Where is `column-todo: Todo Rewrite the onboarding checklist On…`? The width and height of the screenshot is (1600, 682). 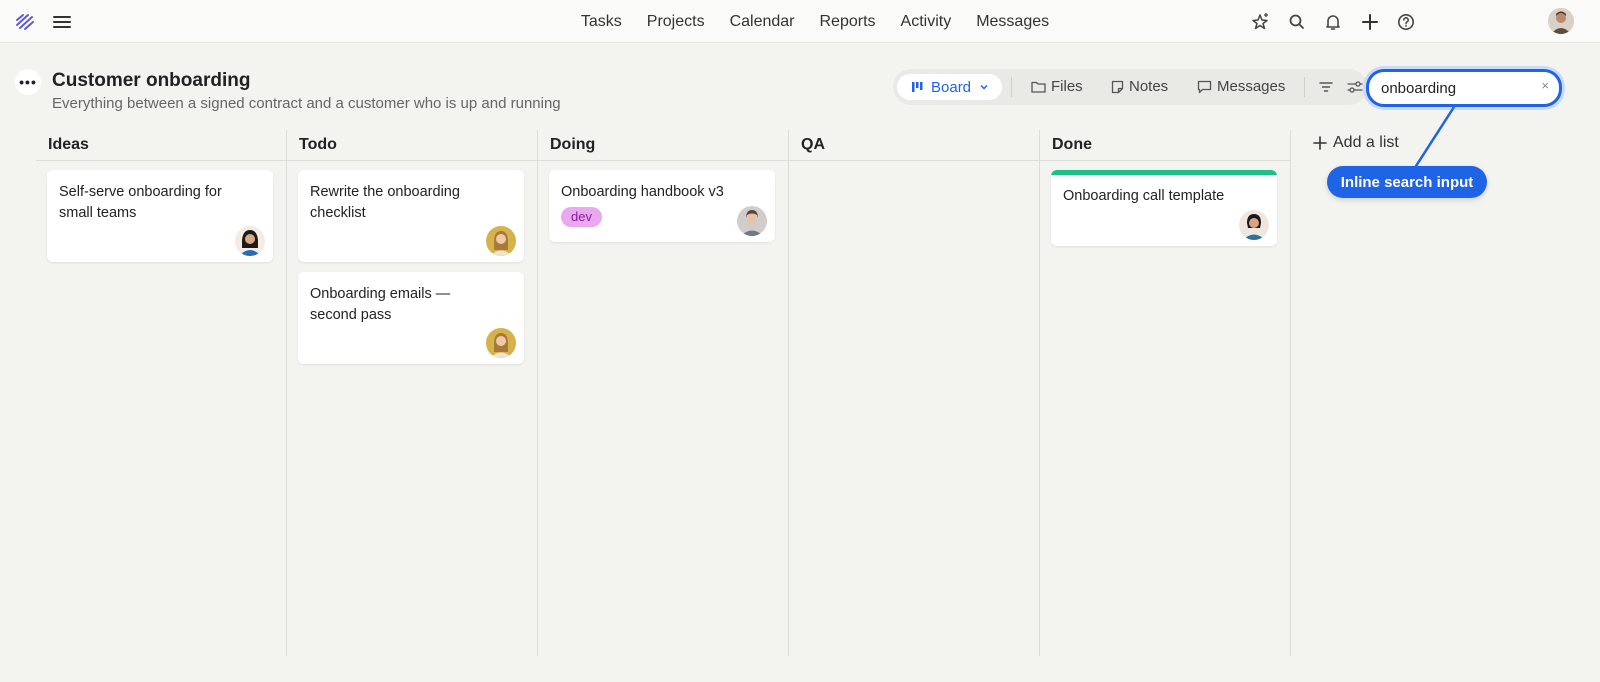 column-todo: Todo Rewrite the onboarding checklist On… is located at coordinates (411, 393).